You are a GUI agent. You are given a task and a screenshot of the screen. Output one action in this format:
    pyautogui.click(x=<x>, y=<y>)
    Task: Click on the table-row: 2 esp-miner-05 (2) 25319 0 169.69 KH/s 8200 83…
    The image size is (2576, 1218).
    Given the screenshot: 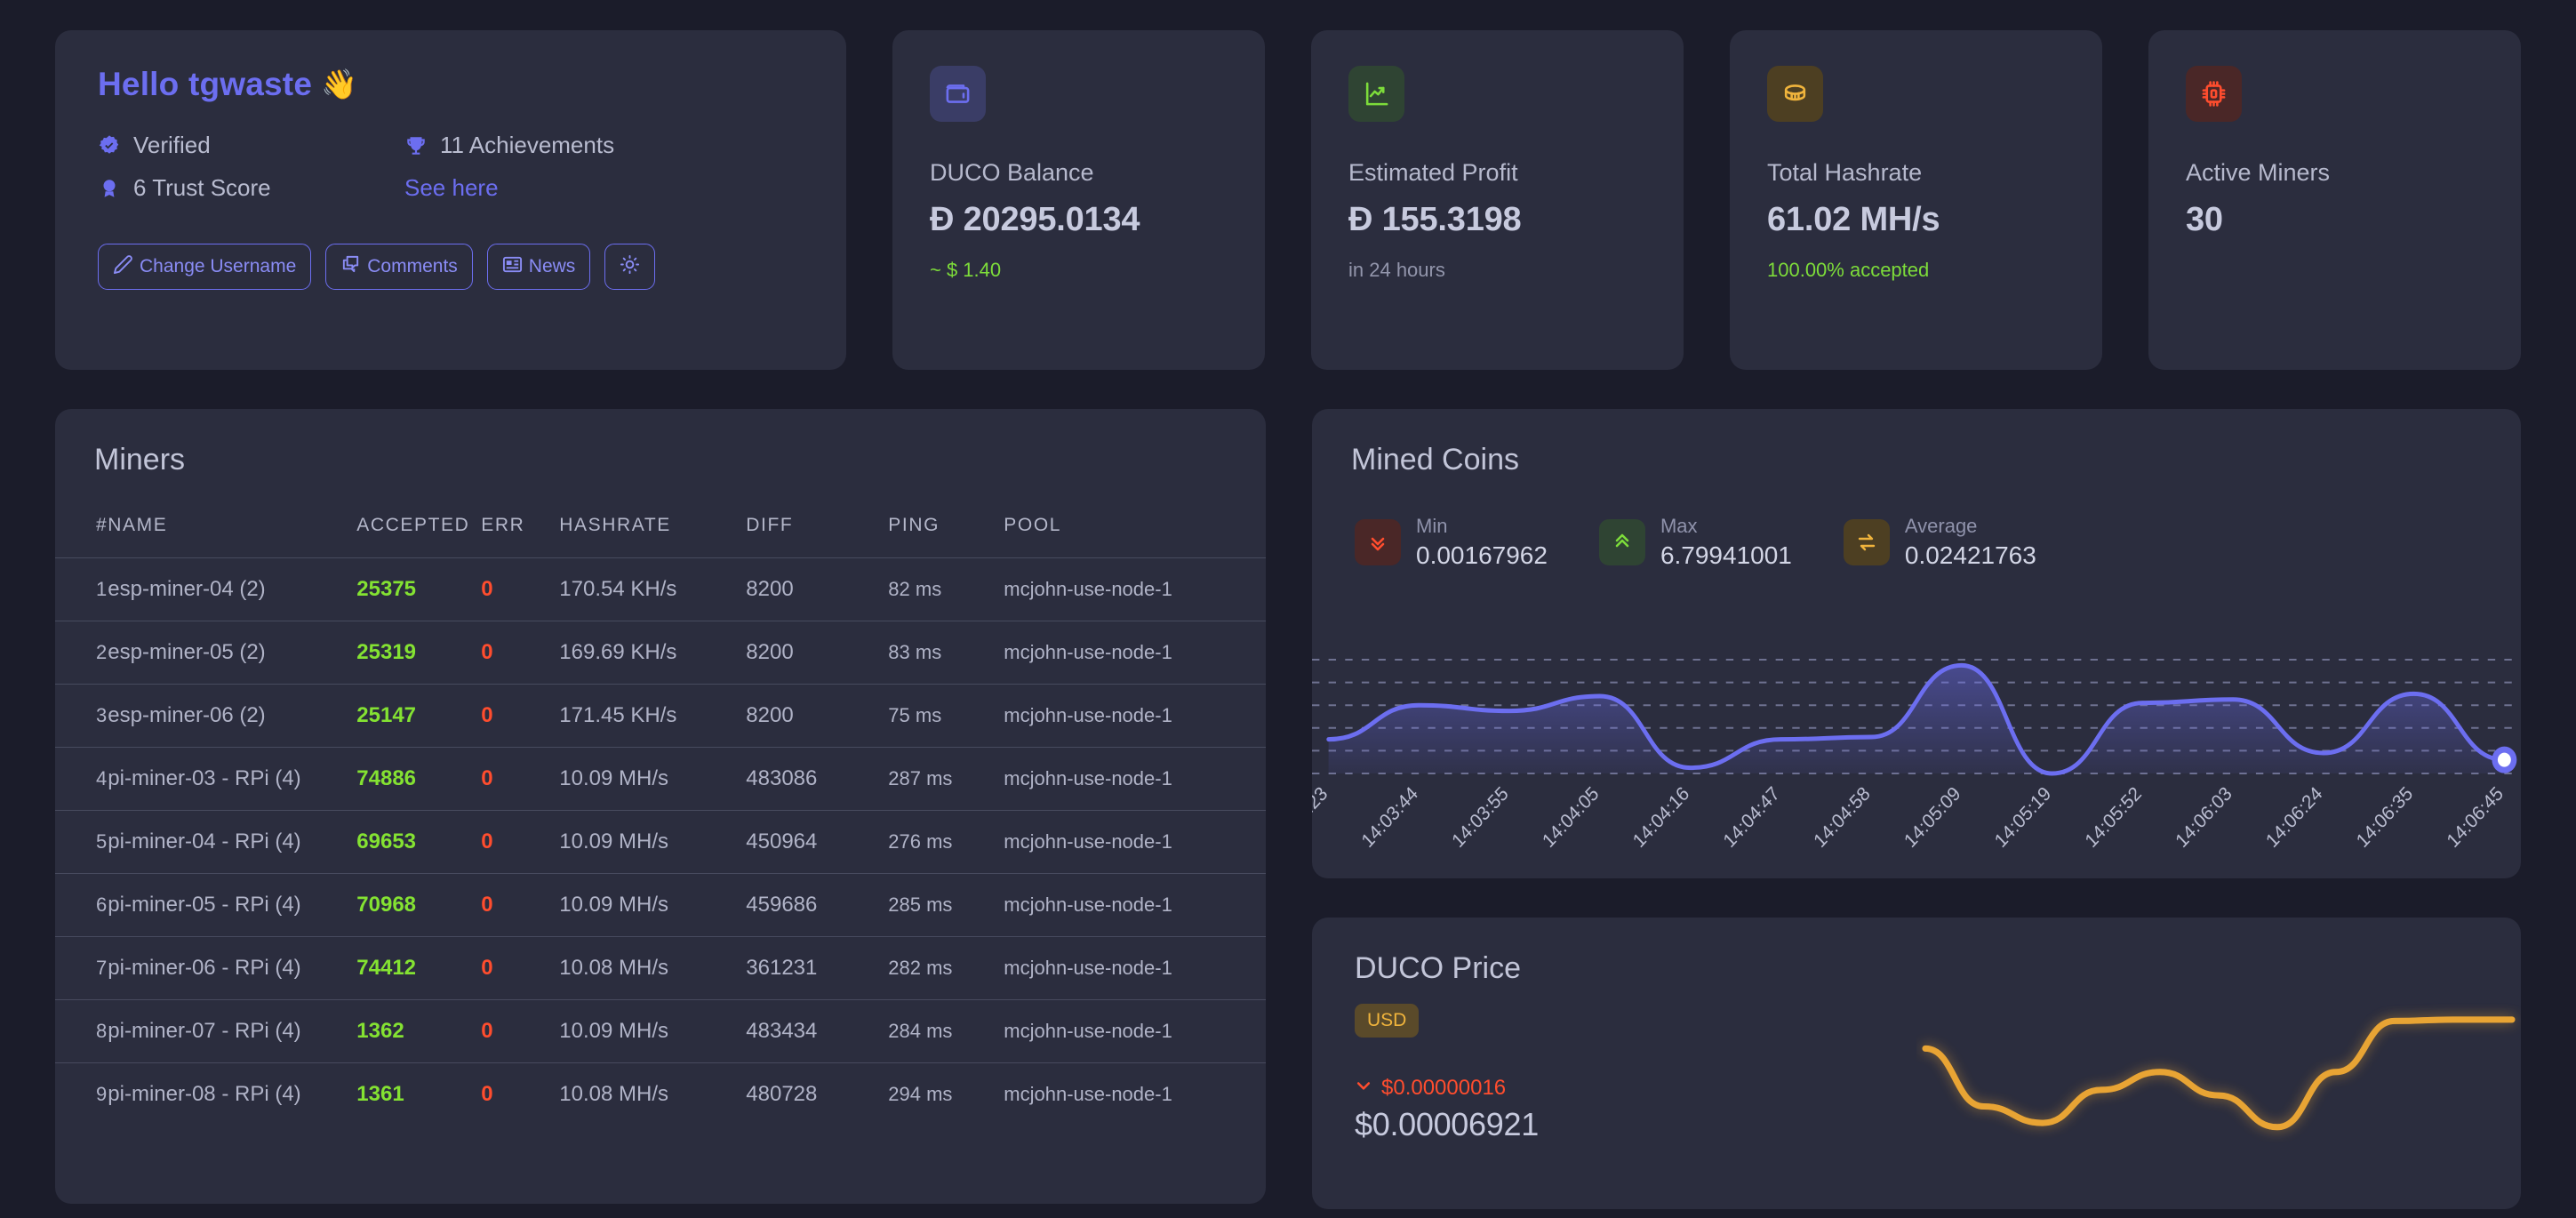 What is the action you would take?
    pyautogui.click(x=660, y=653)
    